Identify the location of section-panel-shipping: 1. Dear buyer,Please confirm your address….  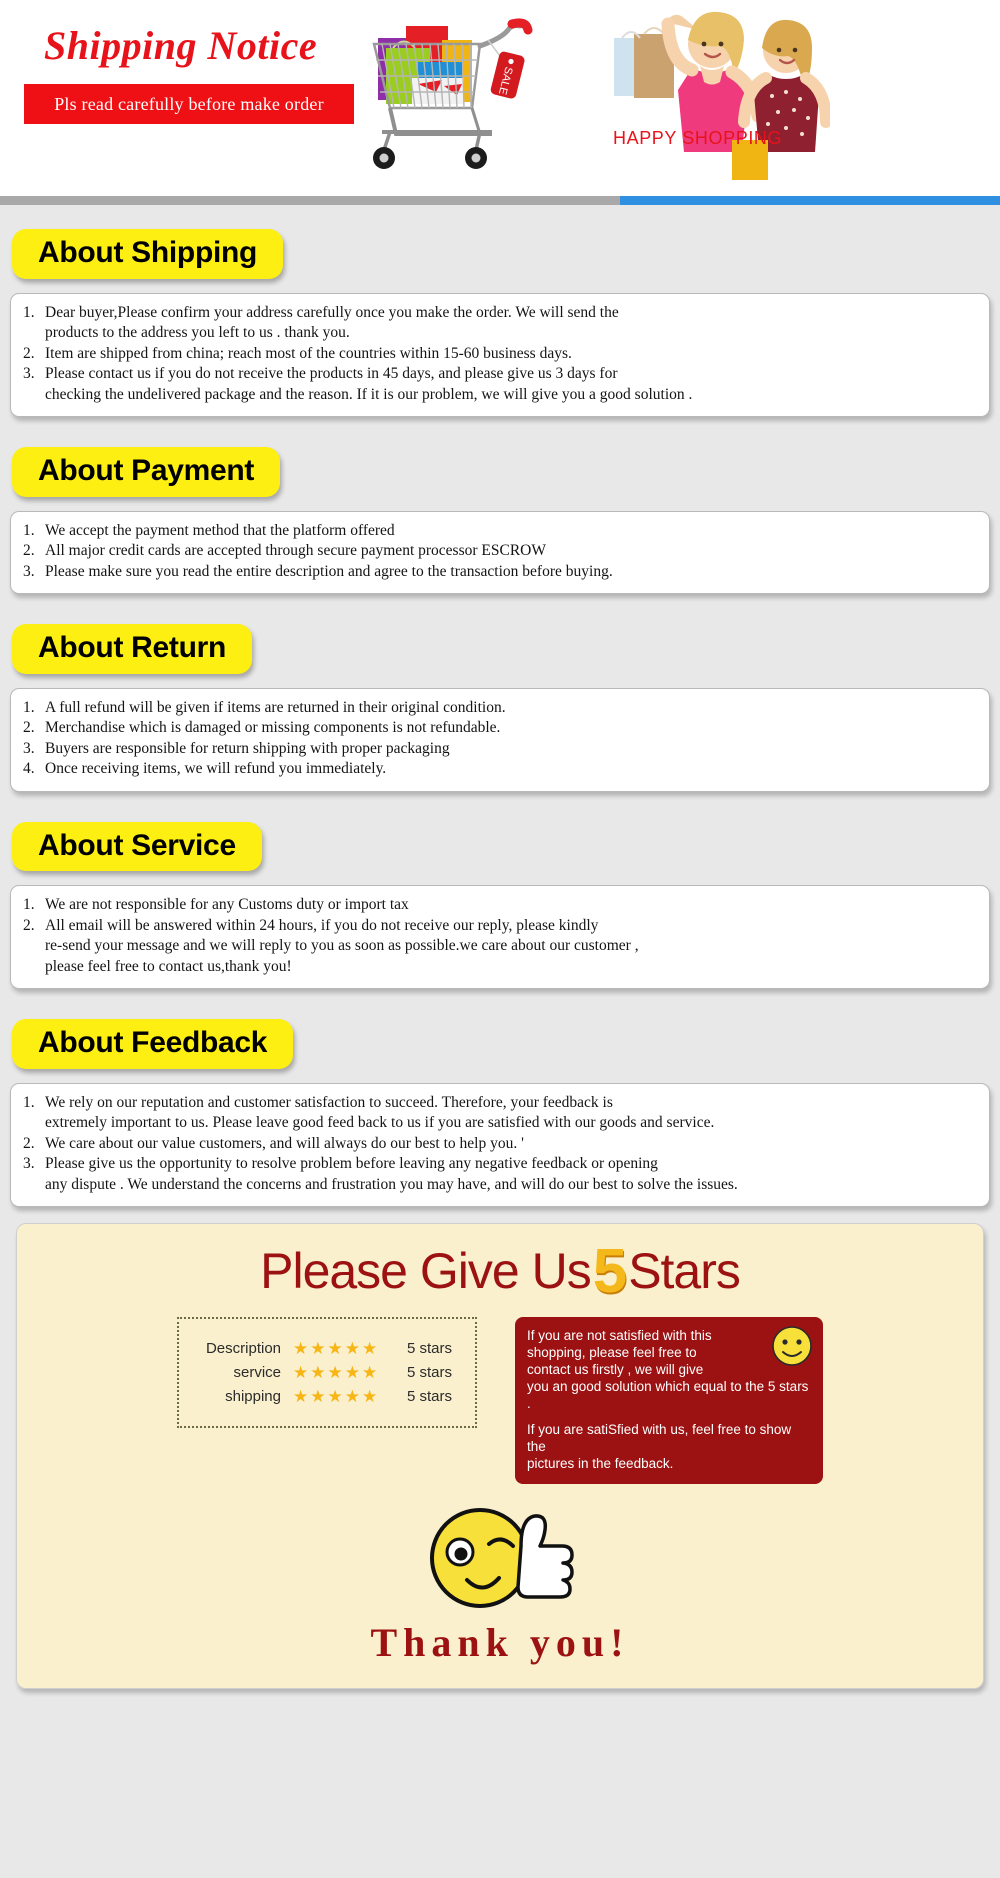
(500, 354).